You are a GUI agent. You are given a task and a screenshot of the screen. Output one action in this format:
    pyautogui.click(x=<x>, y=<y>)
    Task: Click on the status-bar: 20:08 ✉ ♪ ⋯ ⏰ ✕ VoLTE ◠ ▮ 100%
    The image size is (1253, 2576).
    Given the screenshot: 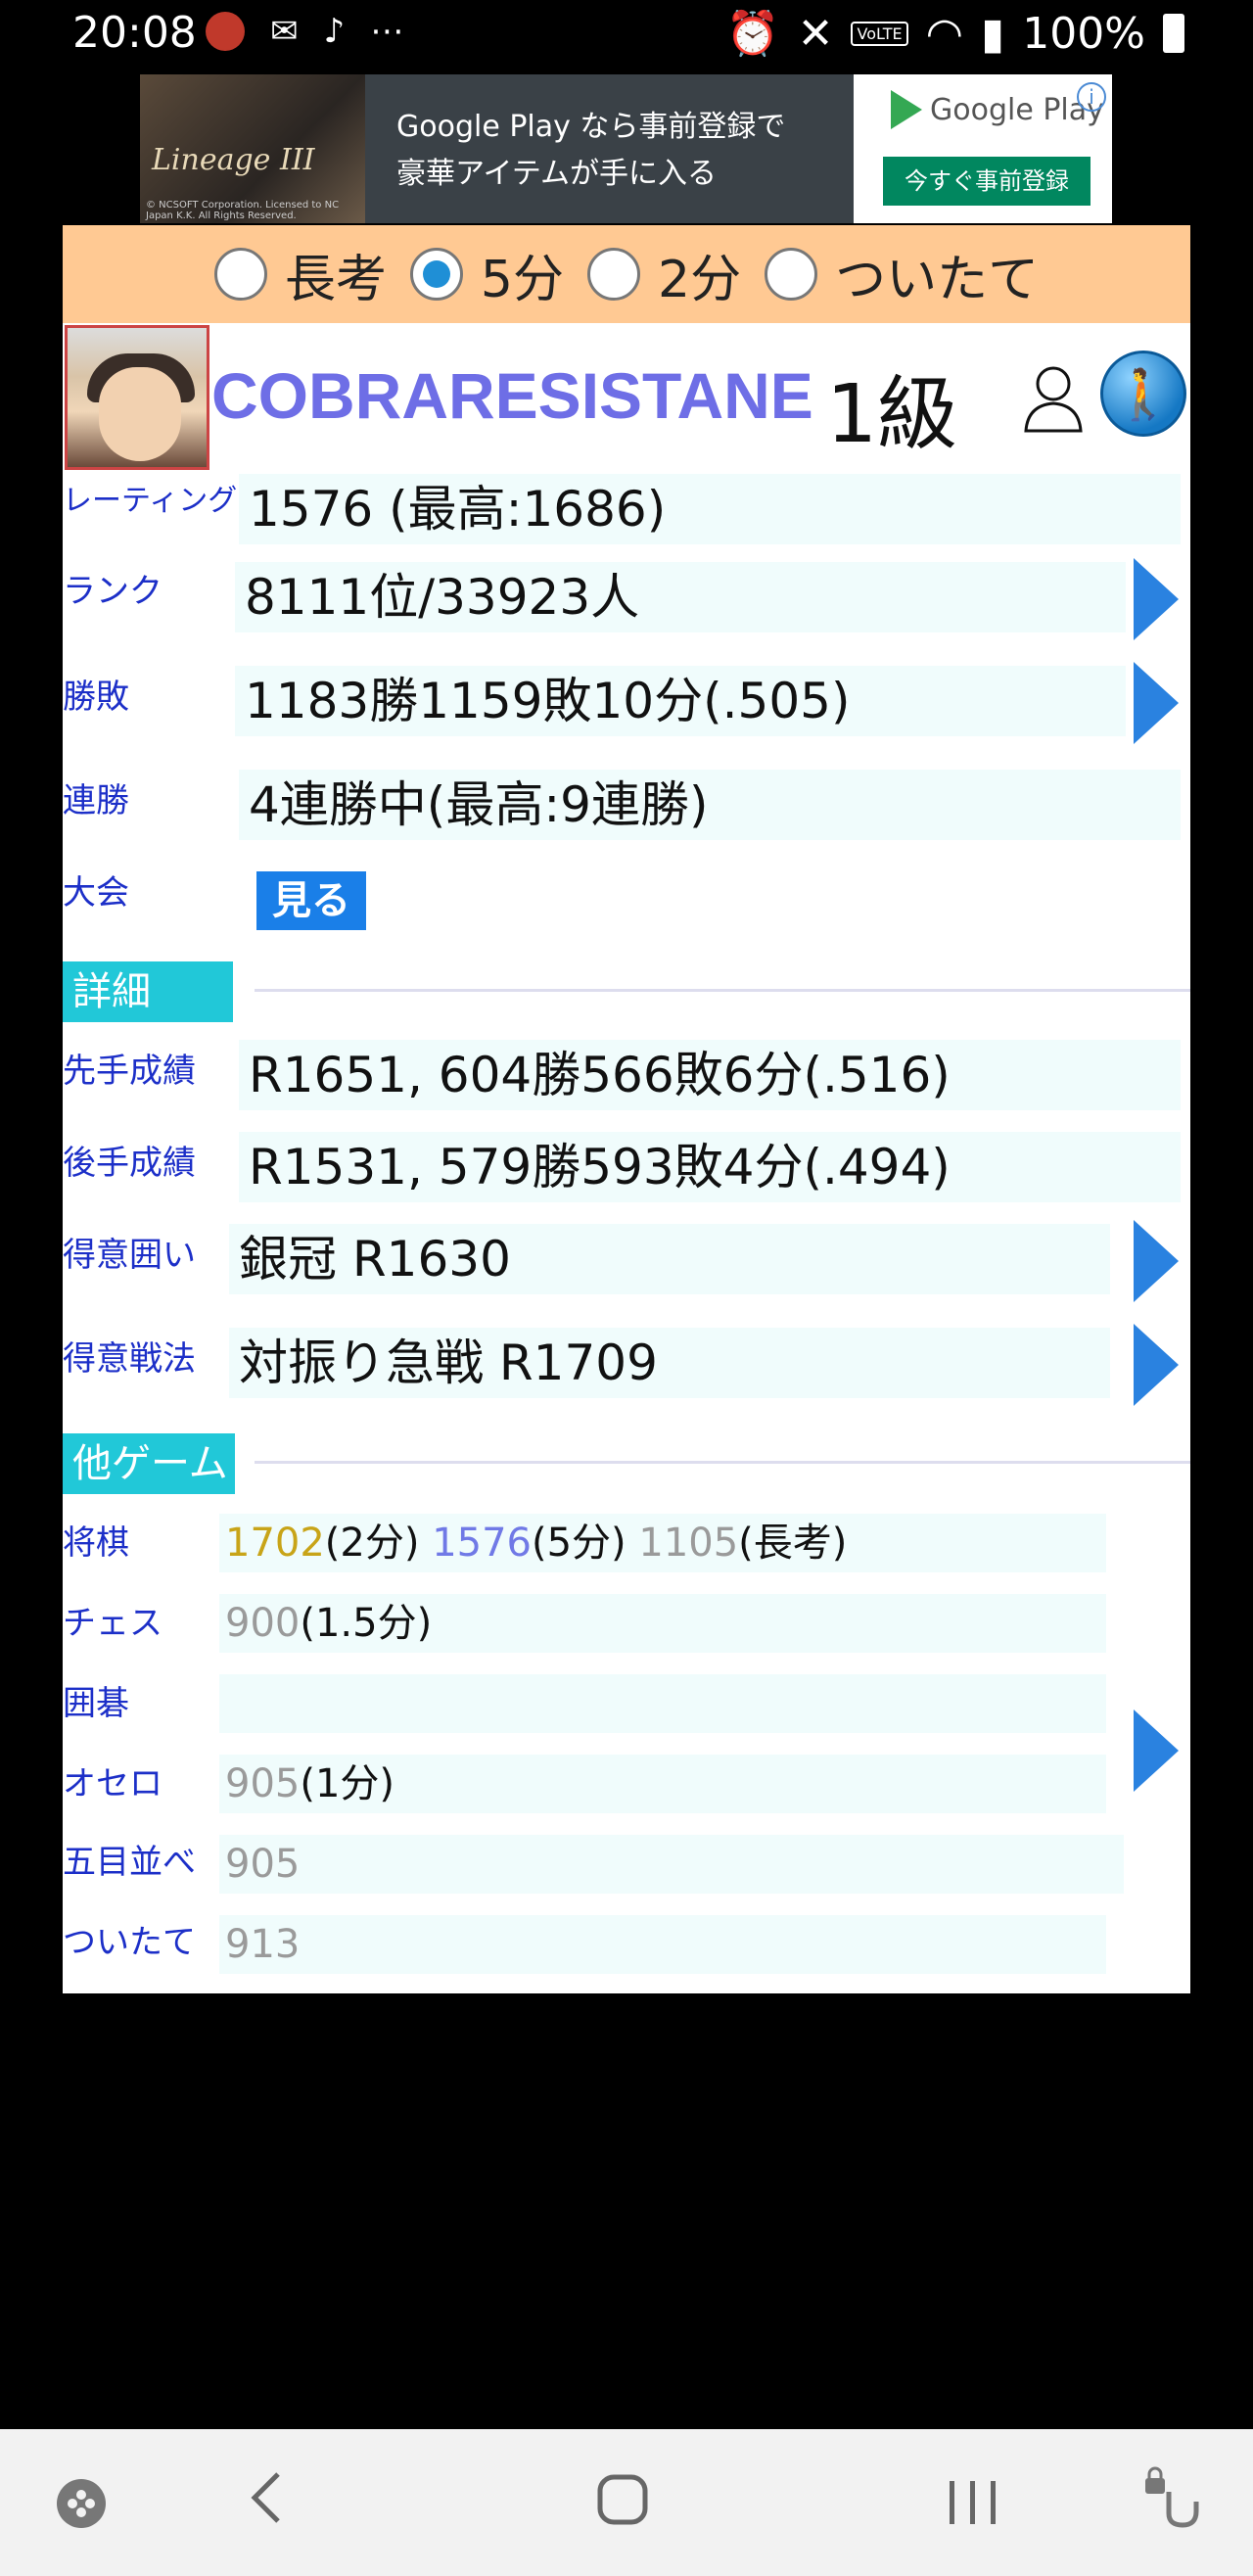 What is the action you would take?
    pyautogui.click(x=626, y=35)
    